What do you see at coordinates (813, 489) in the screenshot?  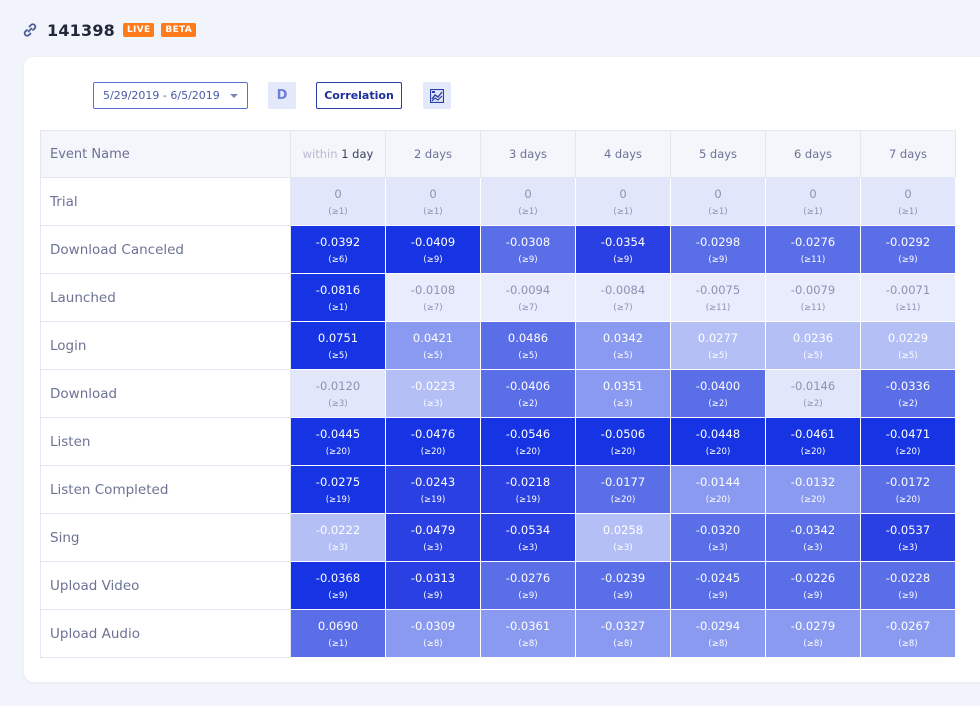 I see `correlation-cell: -0.0132 (≥20)` at bounding box center [813, 489].